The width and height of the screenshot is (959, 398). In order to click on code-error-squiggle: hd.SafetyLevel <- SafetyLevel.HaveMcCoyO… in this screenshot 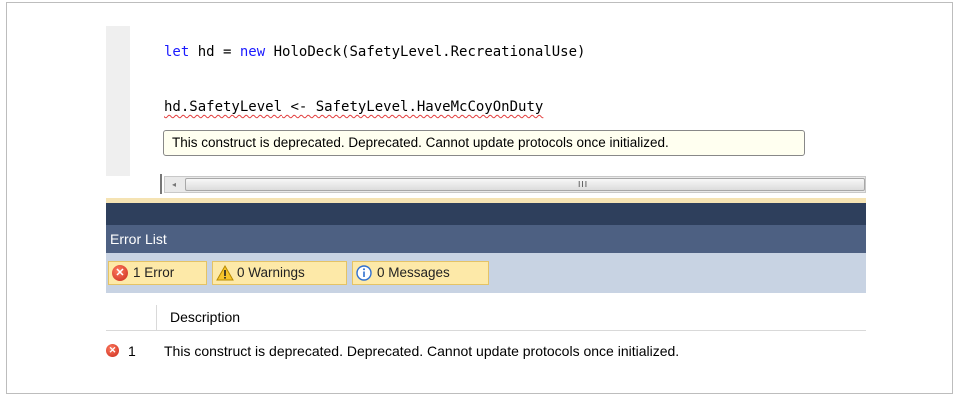, I will do `click(353, 107)`.